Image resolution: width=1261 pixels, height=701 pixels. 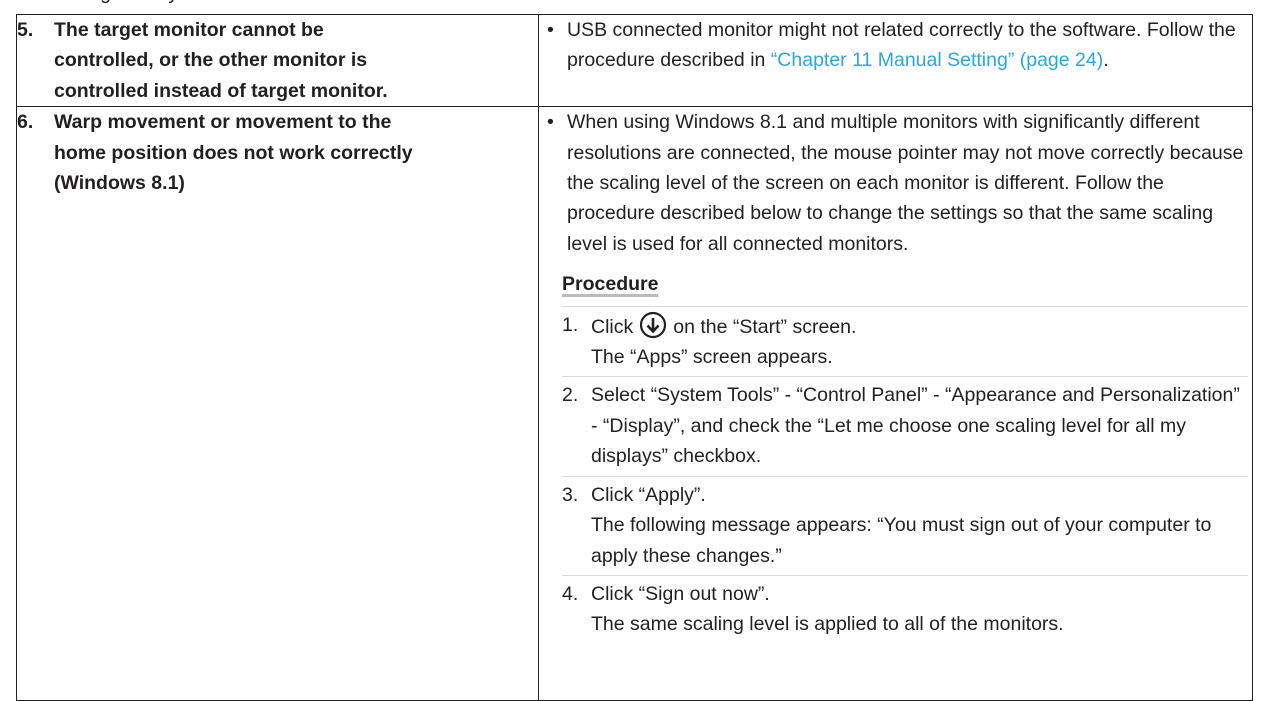 What do you see at coordinates (570, 324) in the screenshot?
I see `step-number: 1.` at bounding box center [570, 324].